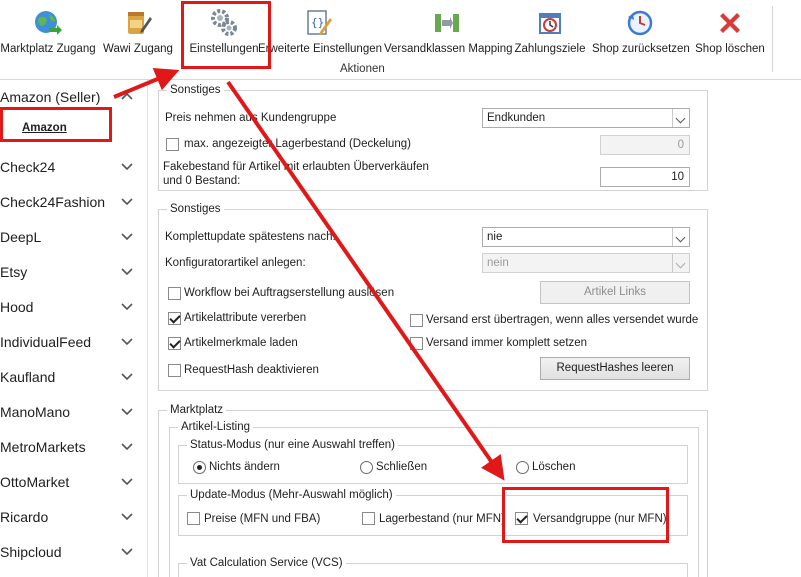 This screenshot has width=801, height=577. I want to click on fakebestand-input: 10, so click(645, 177).